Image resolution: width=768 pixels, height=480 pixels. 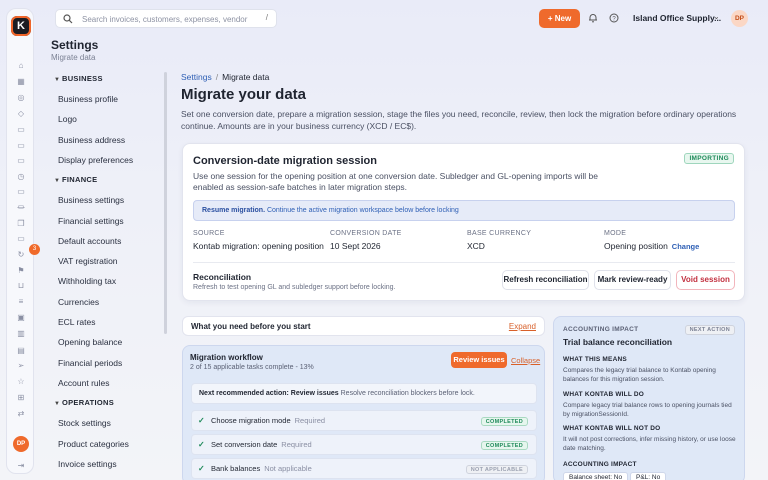 I want to click on base-currency-value: XCD, so click(x=476, y=246).